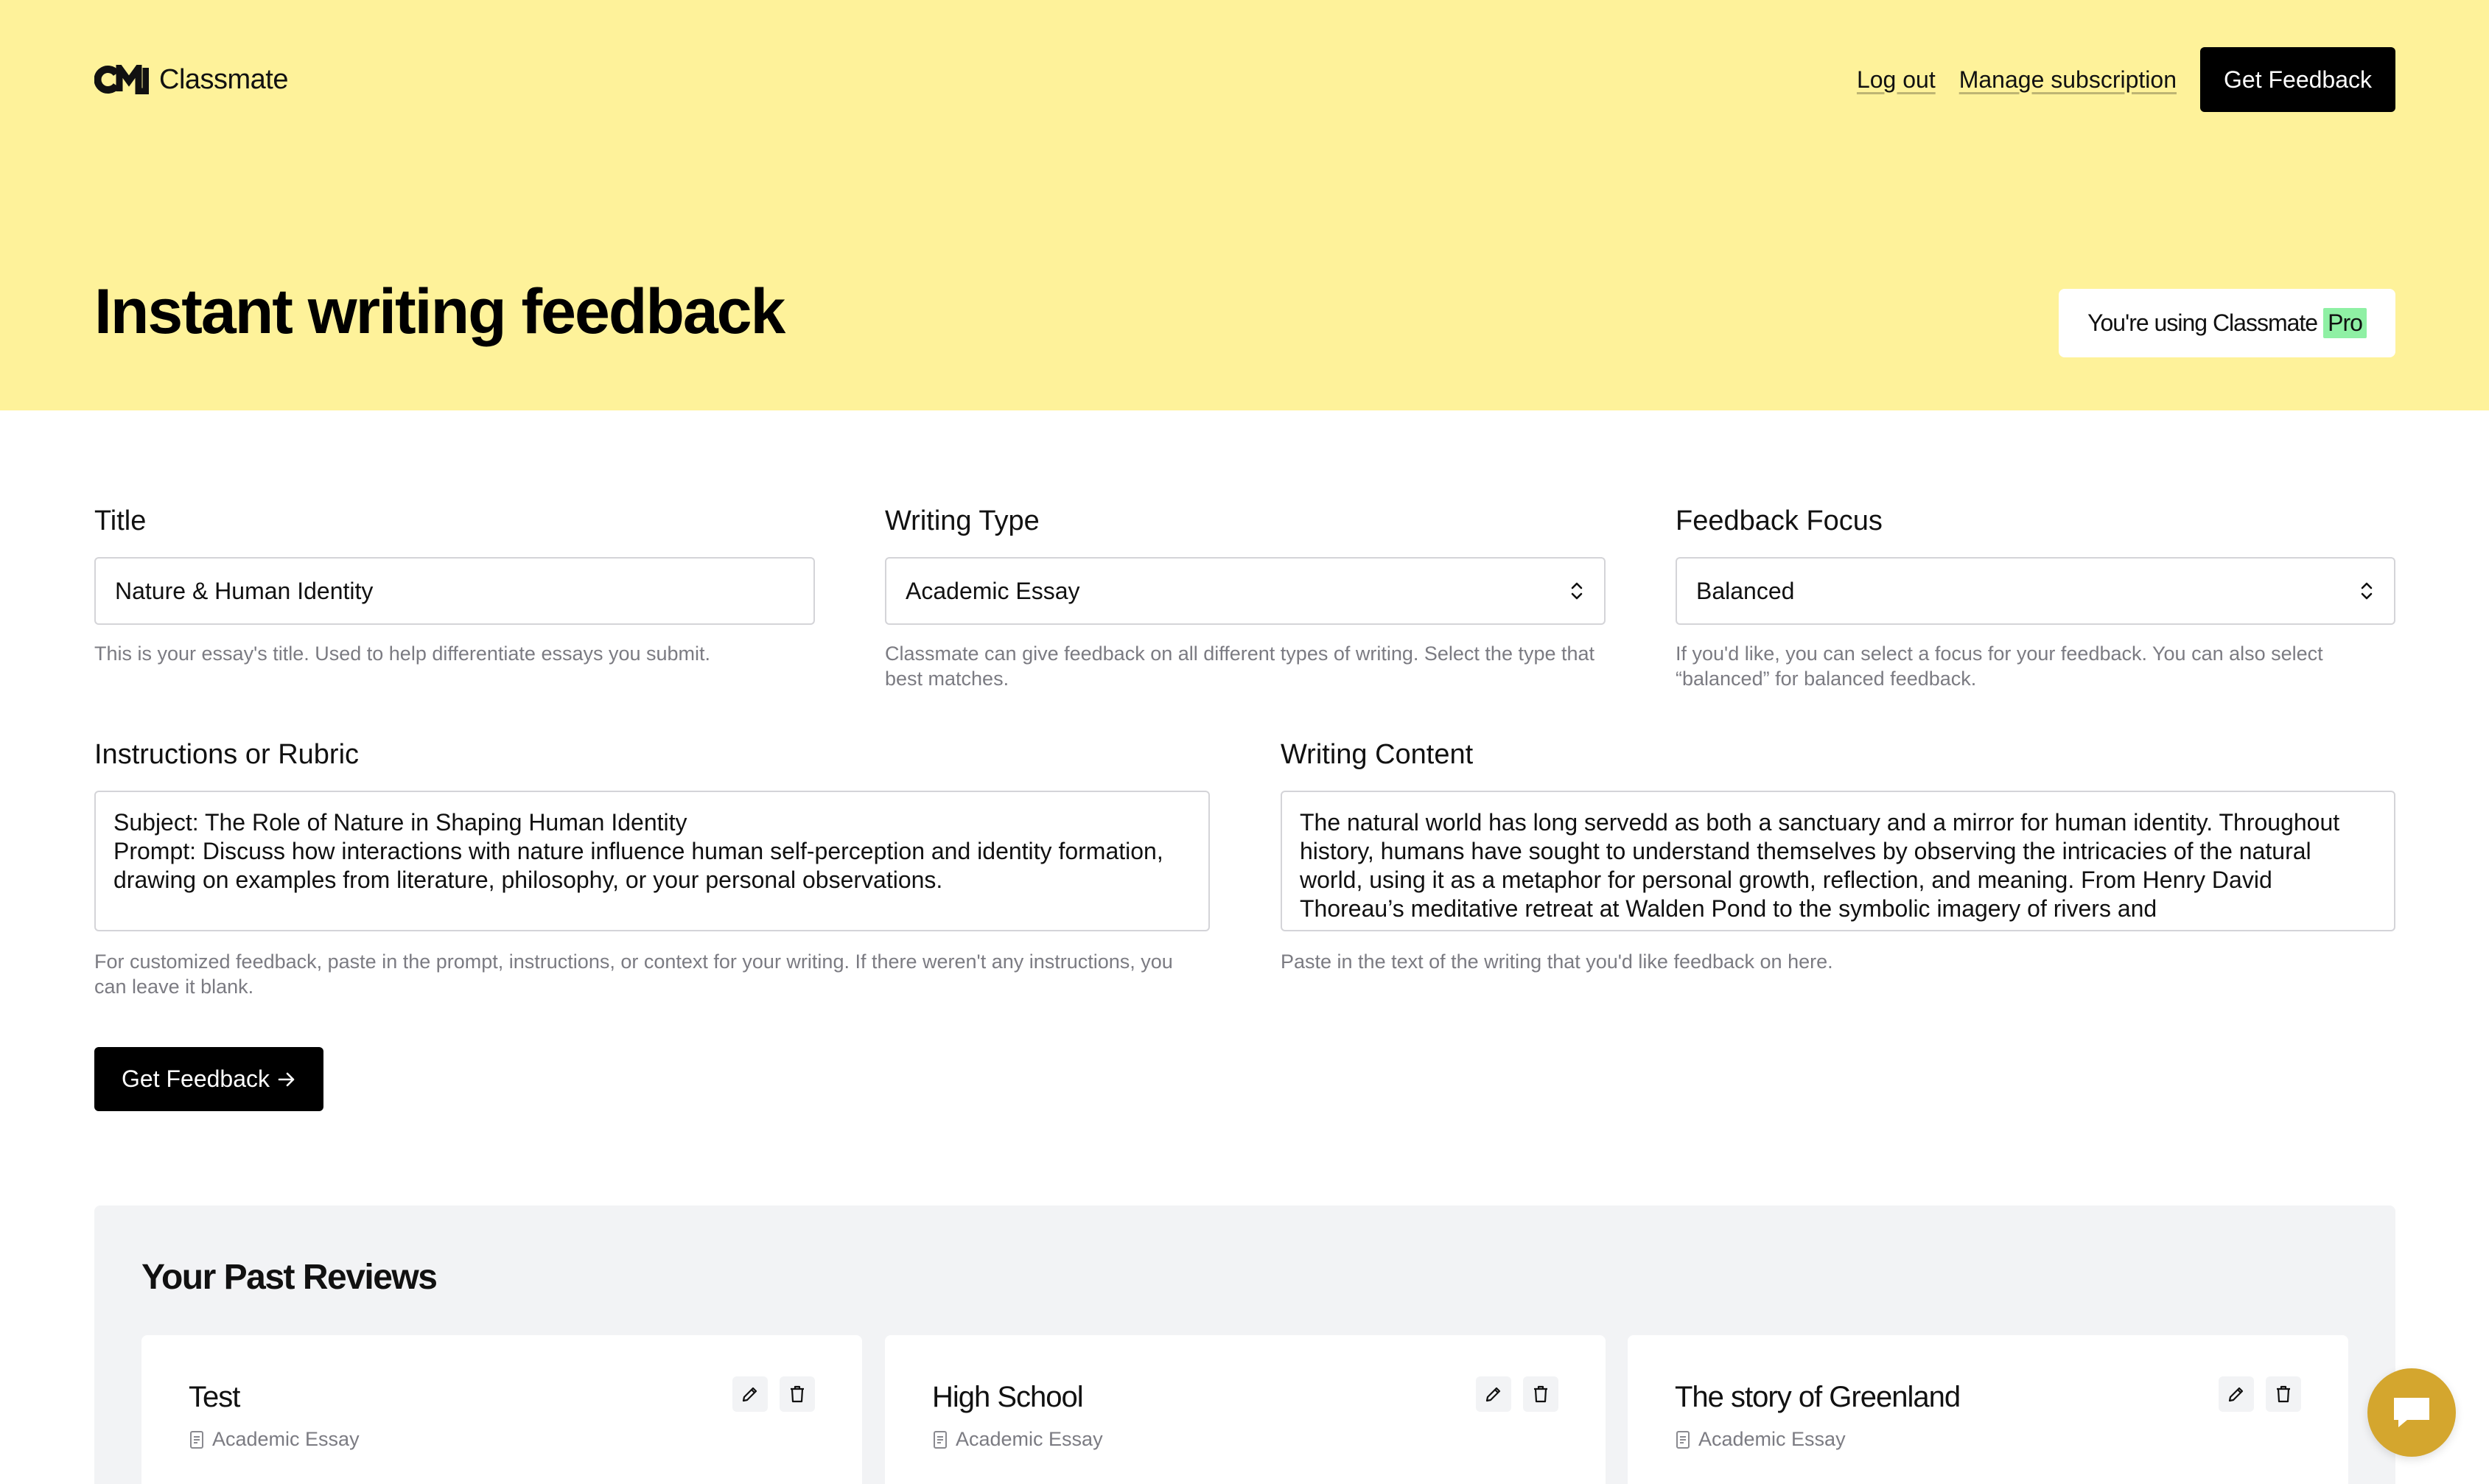  Describe the element at coordinates (227, 754) in the screenshot. I see `instructions-label: Instructions or Rubric` at that location.